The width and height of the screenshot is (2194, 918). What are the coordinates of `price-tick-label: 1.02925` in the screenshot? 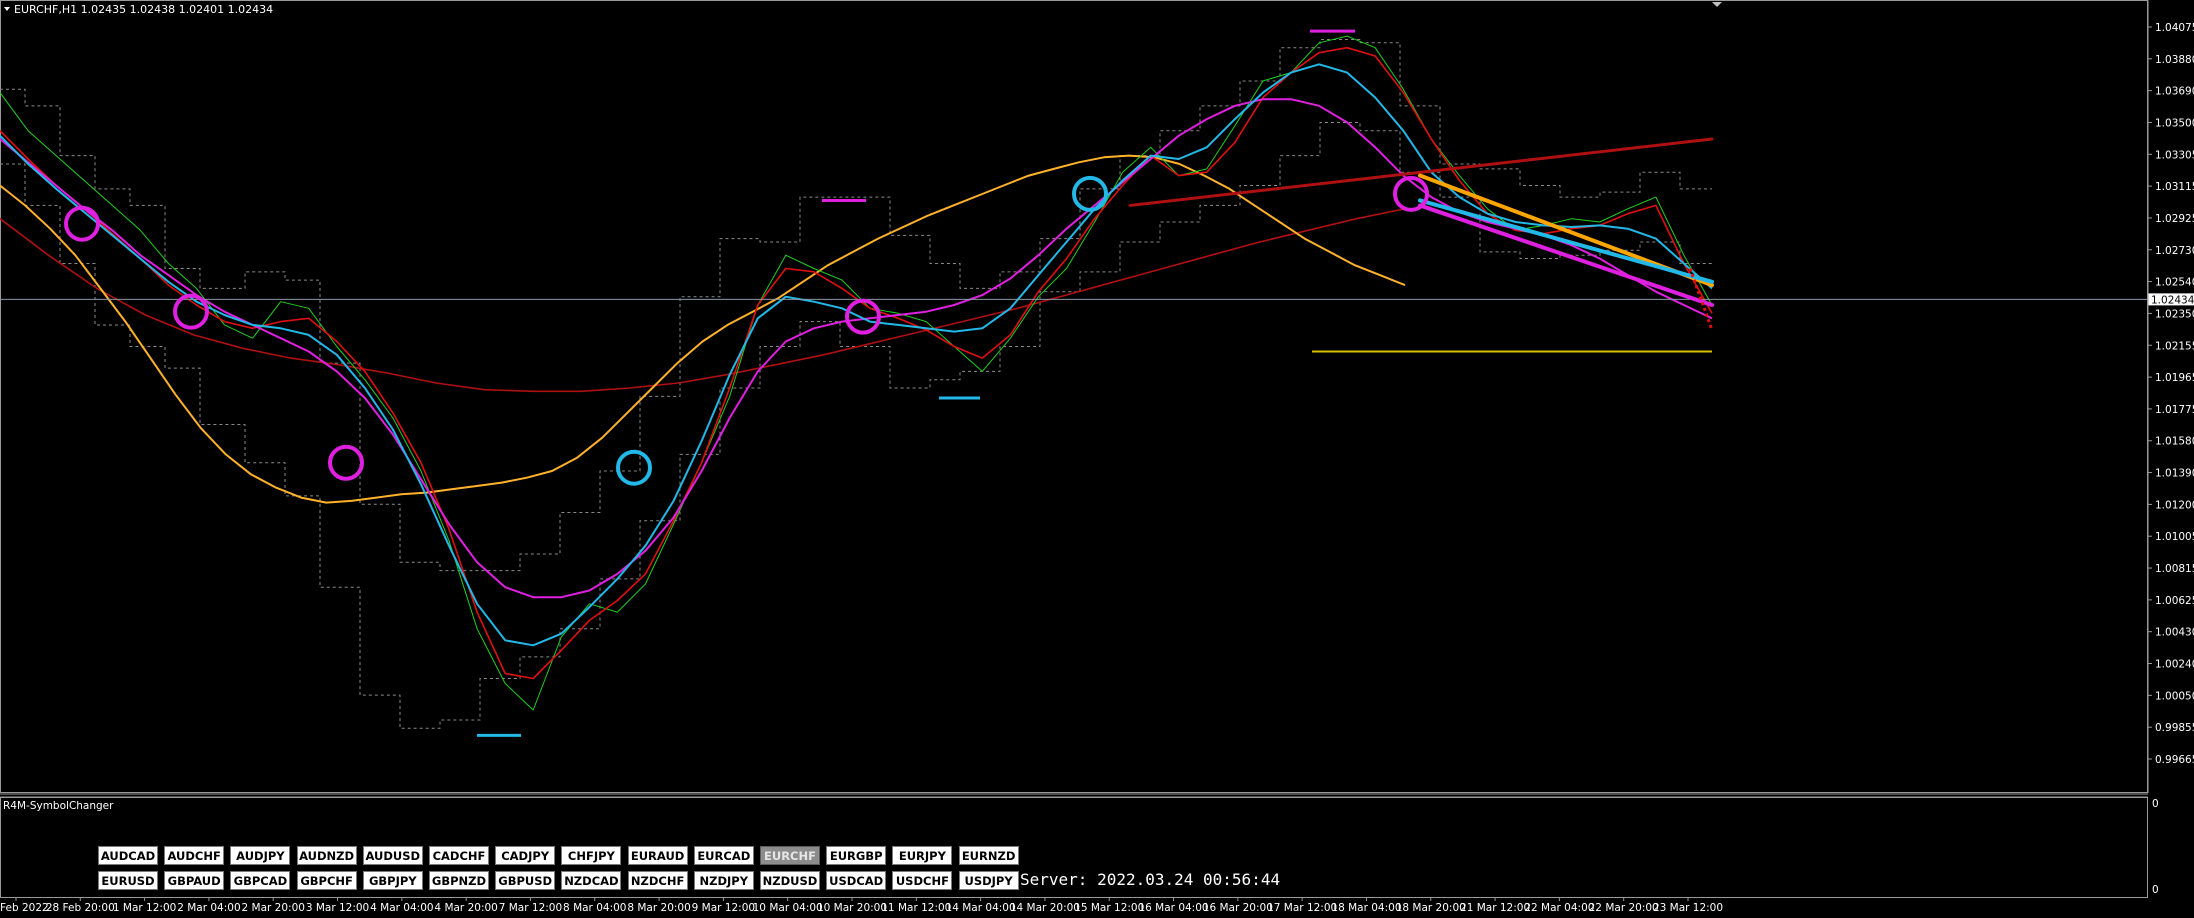 It's located at (2174, 219).